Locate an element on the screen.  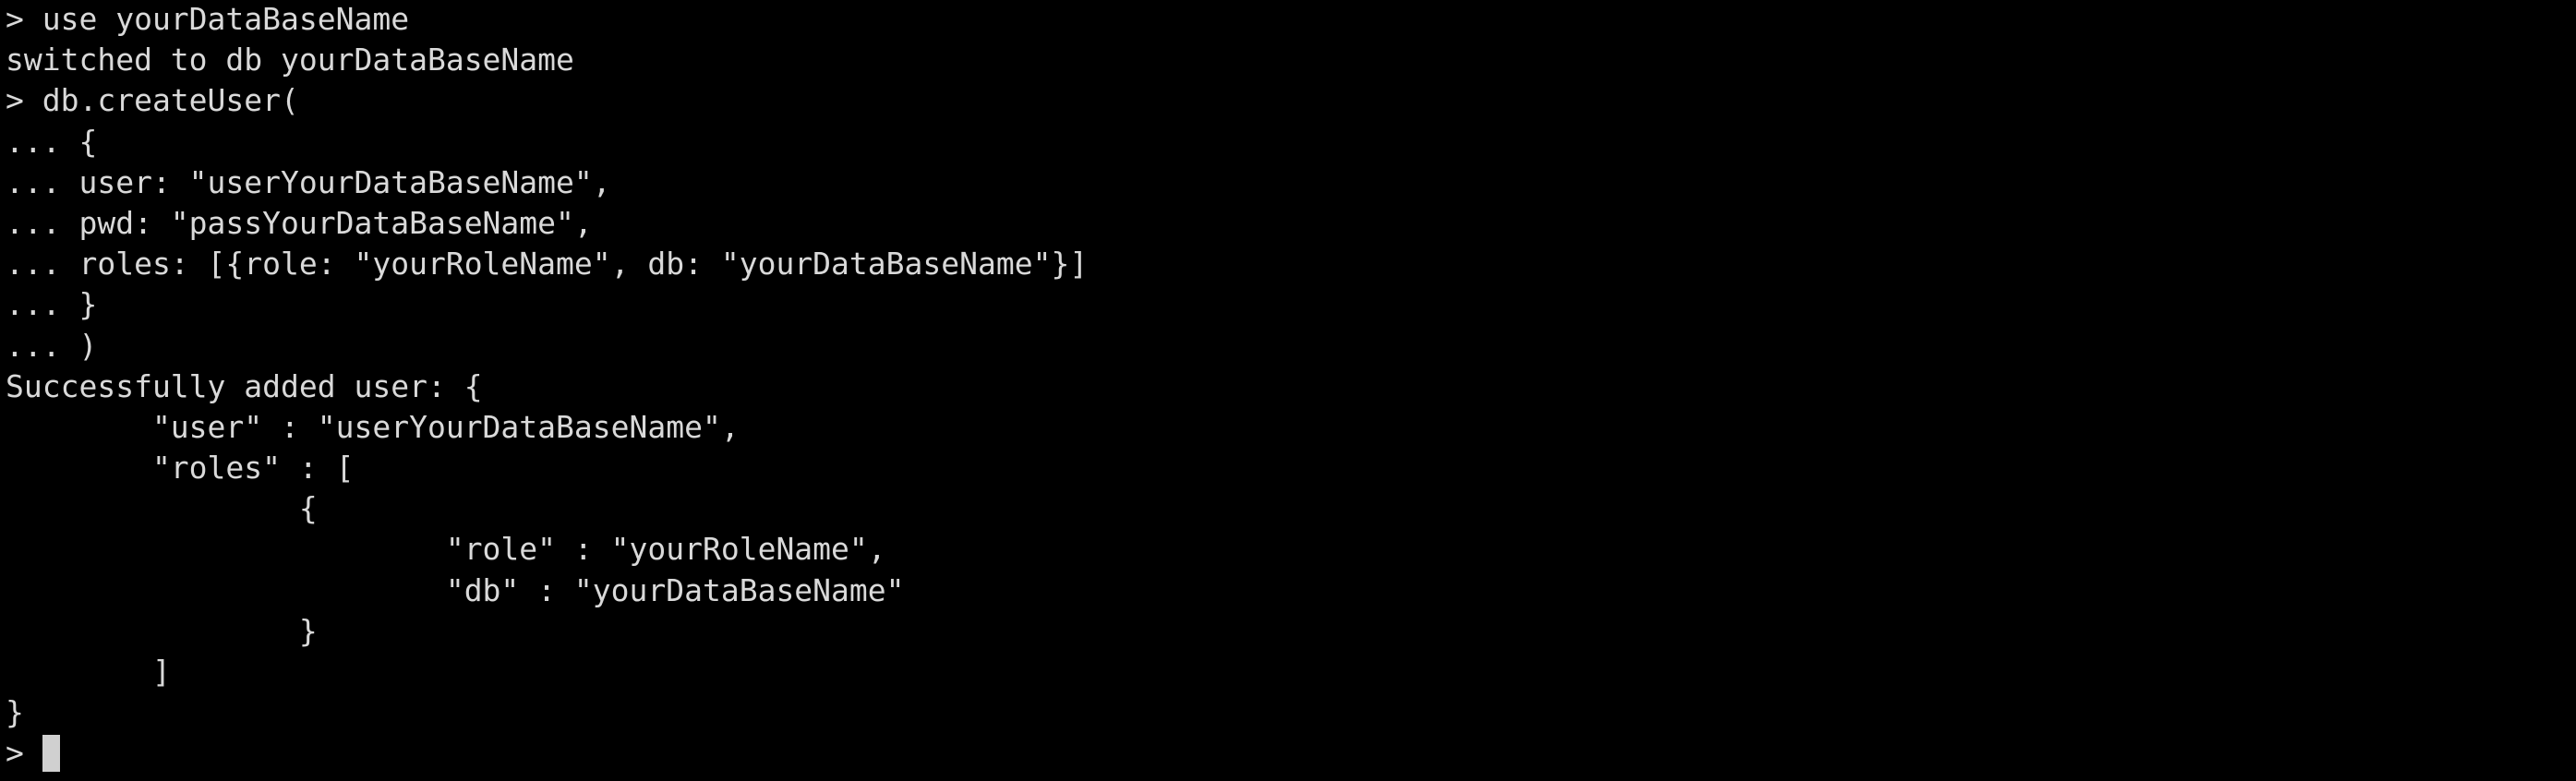
terminal-line: ... } is located at coordinates (52, 304).